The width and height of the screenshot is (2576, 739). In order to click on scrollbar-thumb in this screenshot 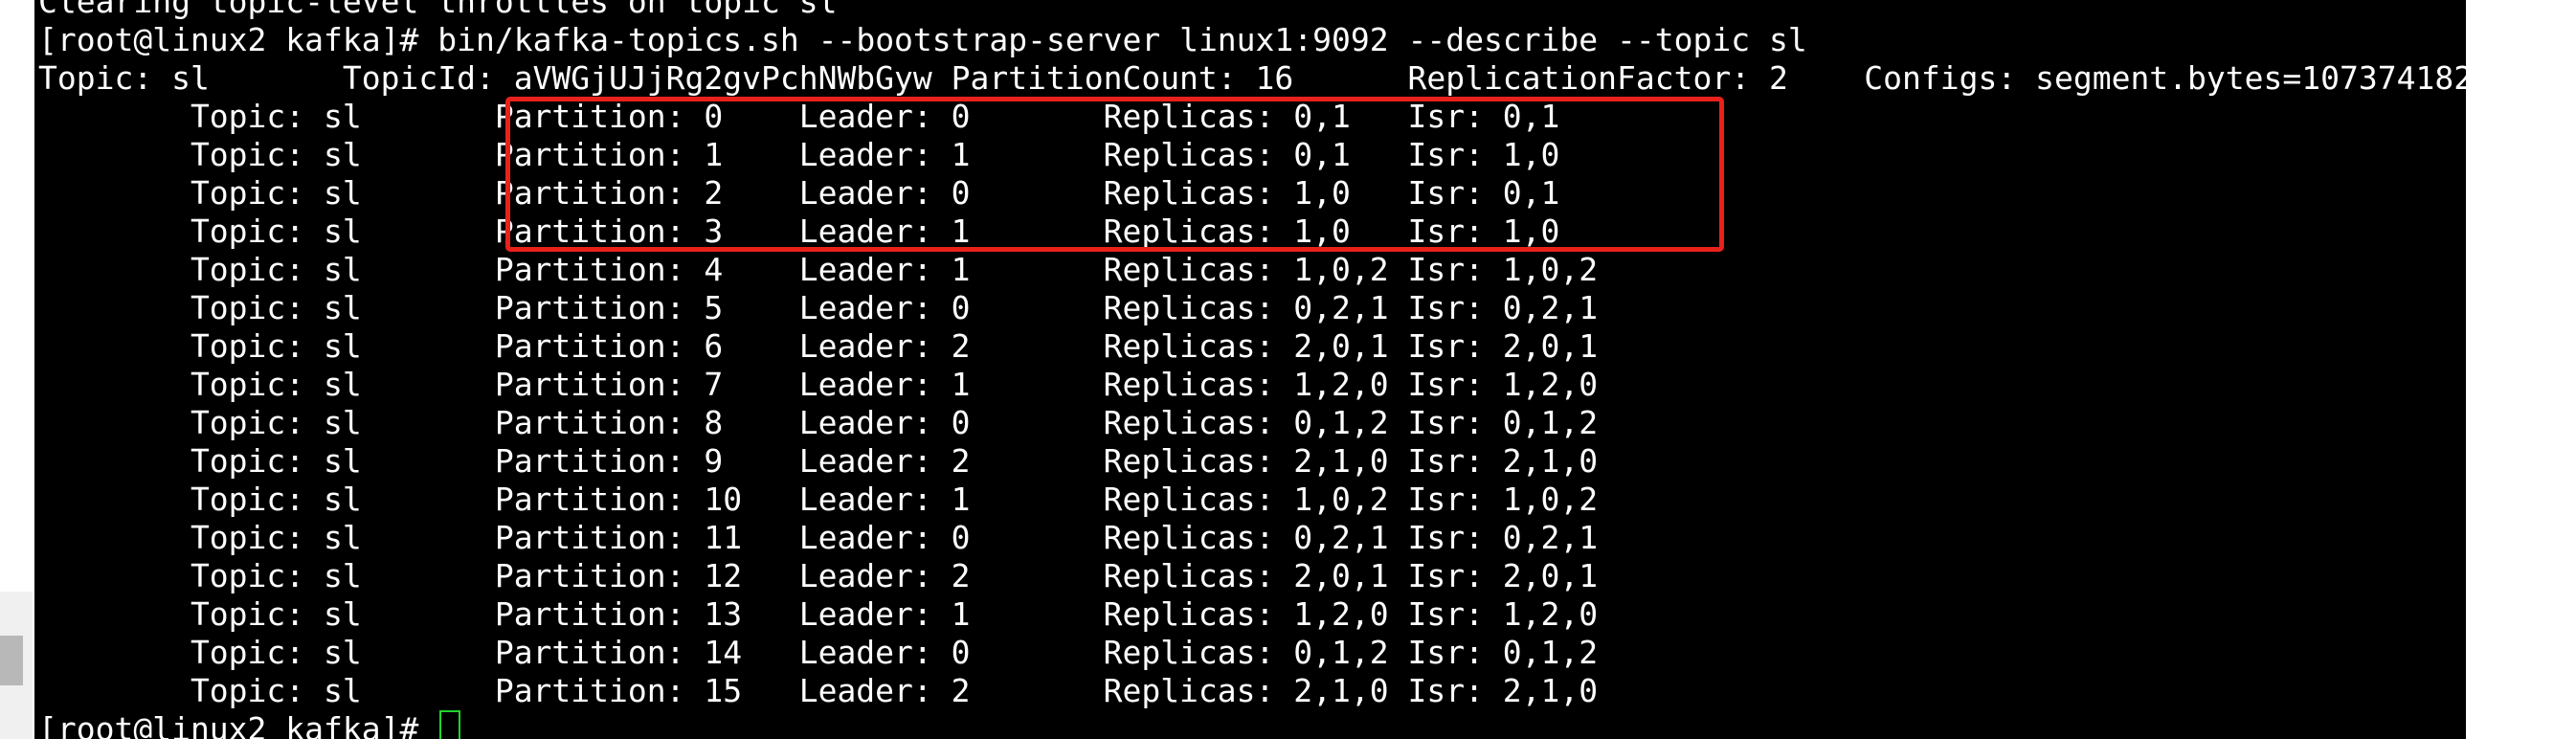, I will do `click(12, 661)`.